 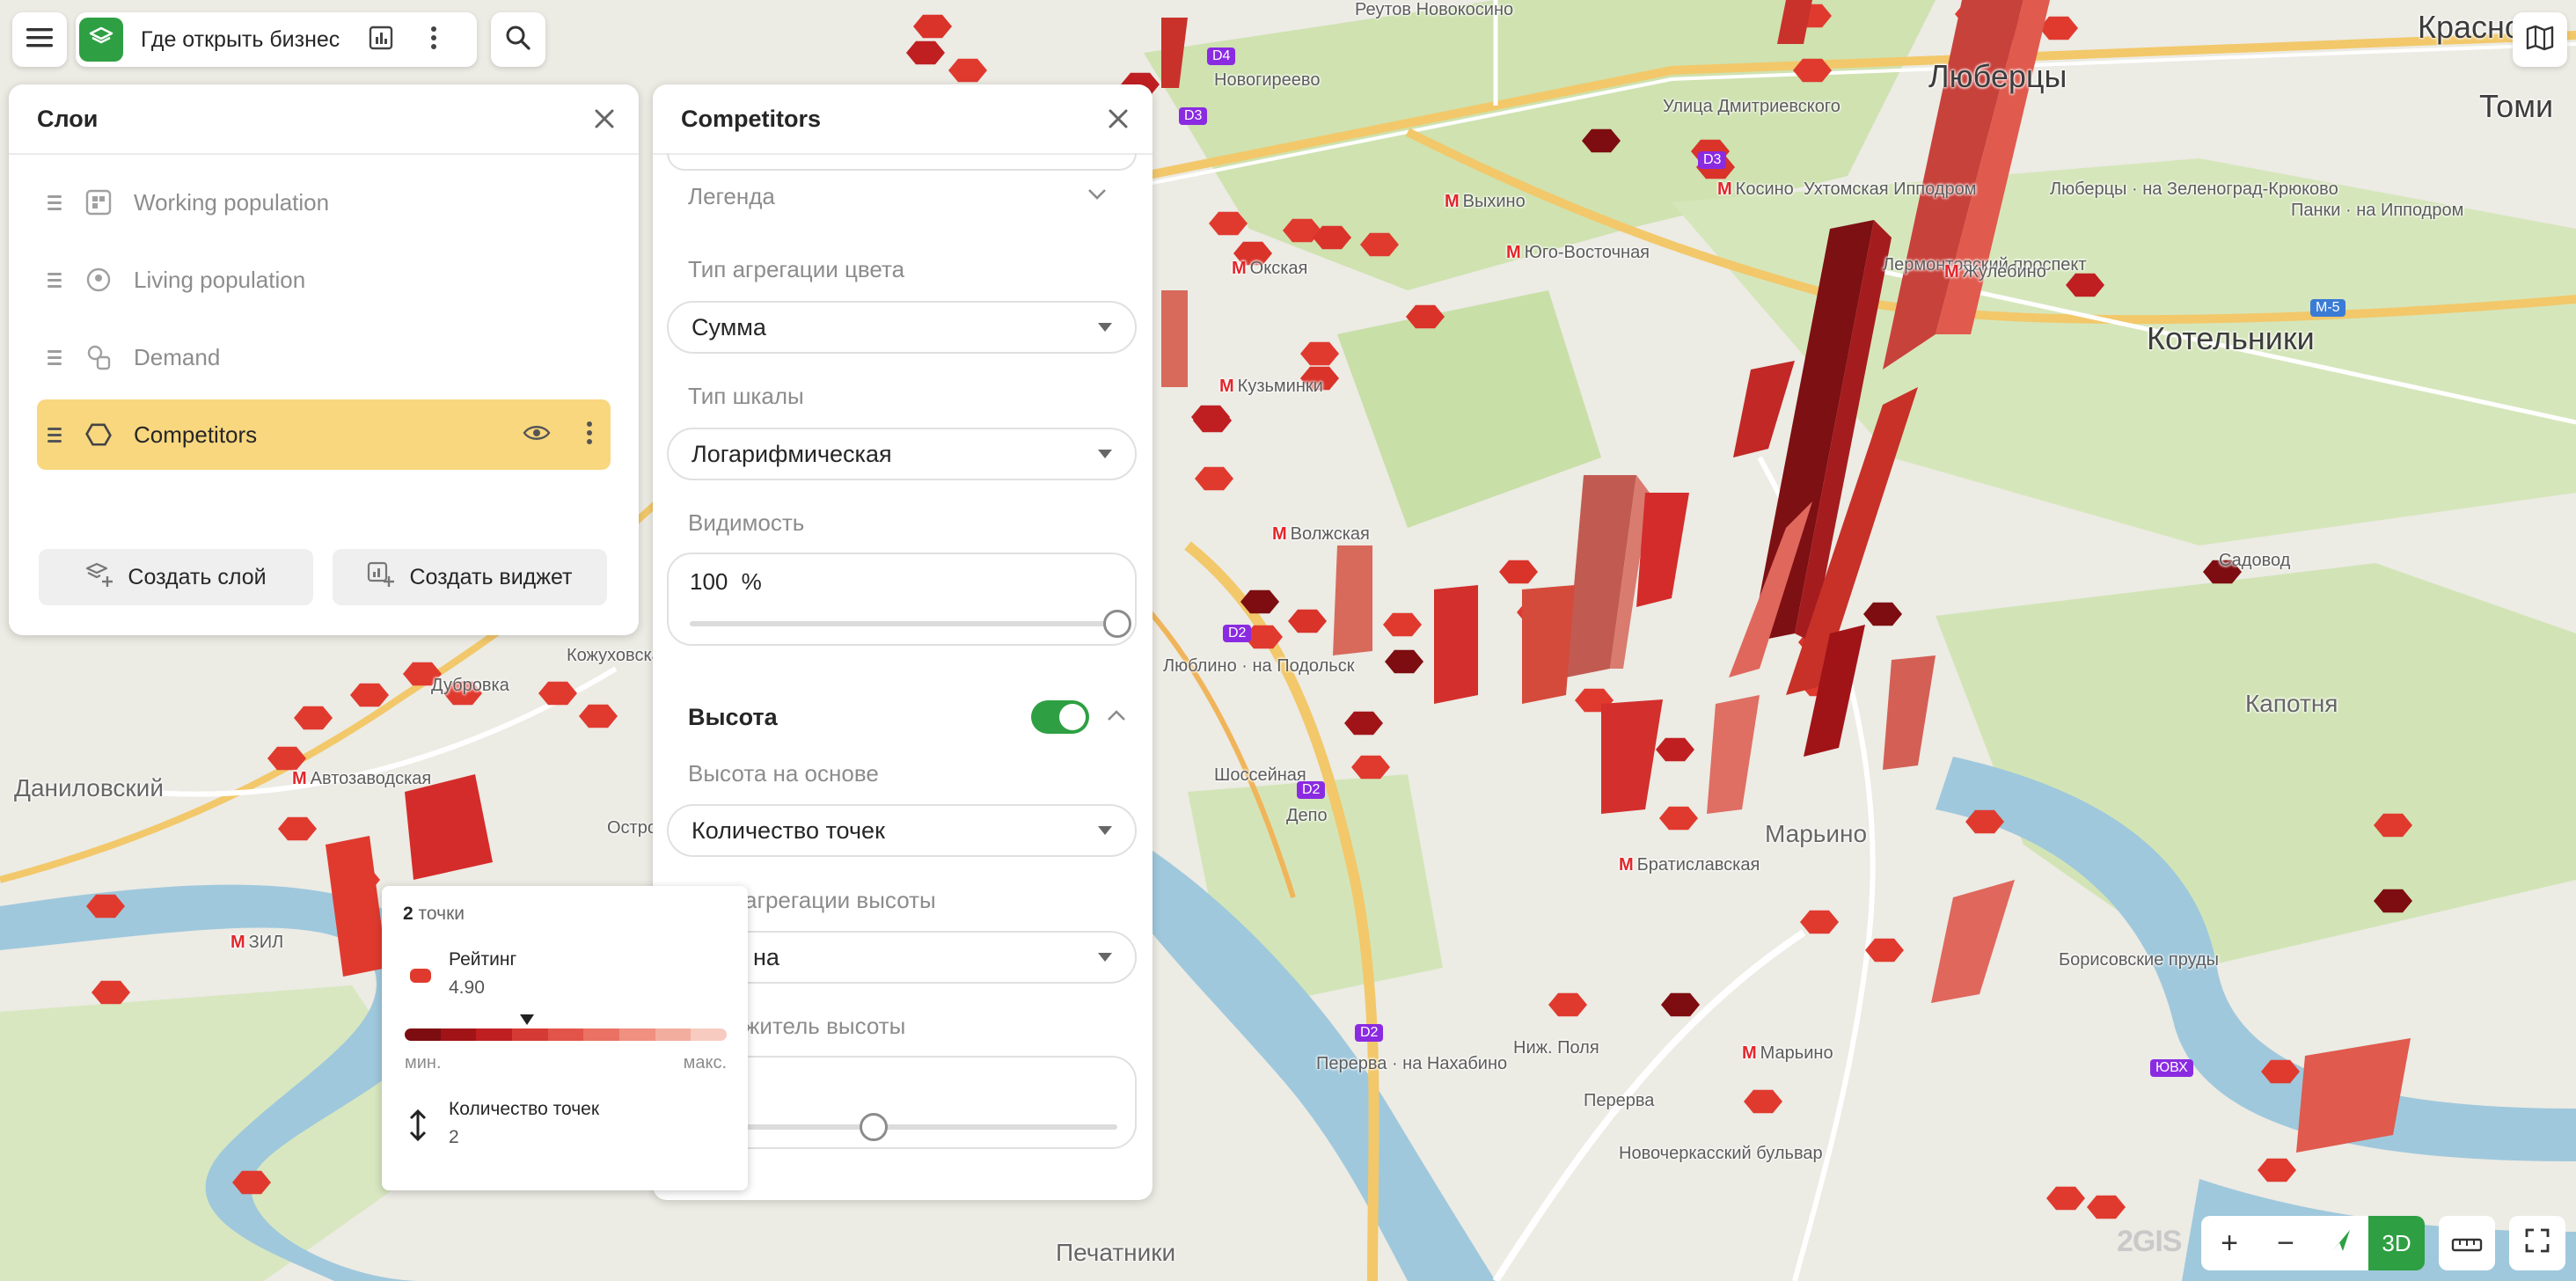 What do you see at coordinates (1060, 717) in the screenshot?
I see `height-toggle` at bounding box center [1060, 717].